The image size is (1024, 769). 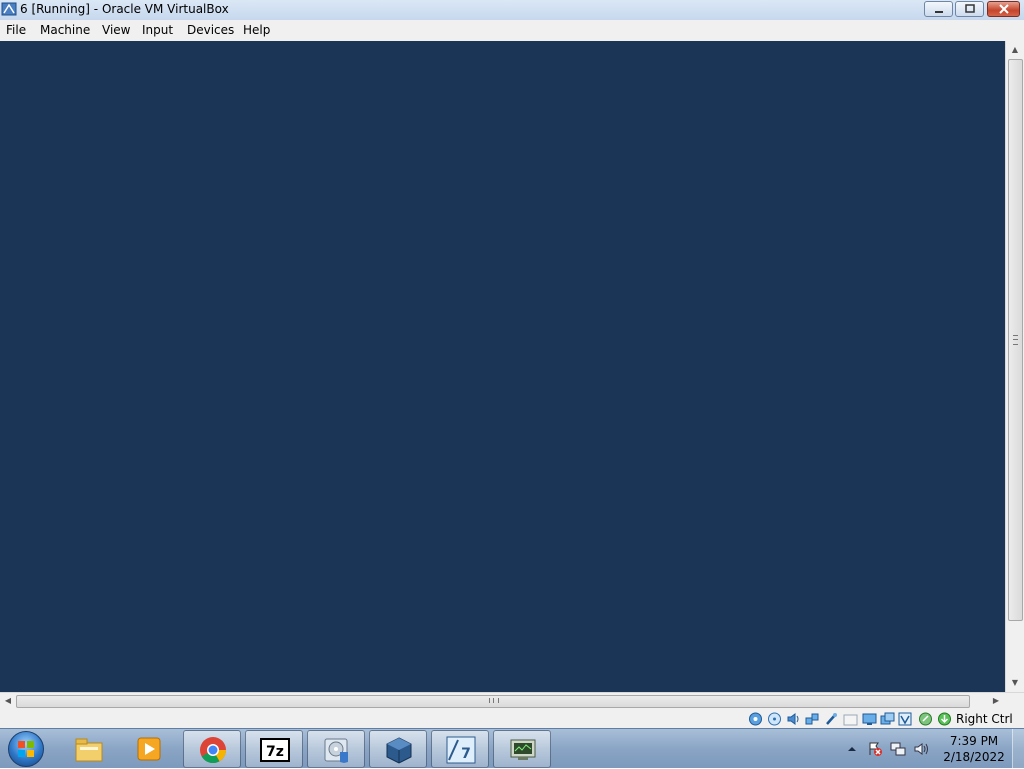 I want to click on chrome-icon, so click(x=213, y=750).